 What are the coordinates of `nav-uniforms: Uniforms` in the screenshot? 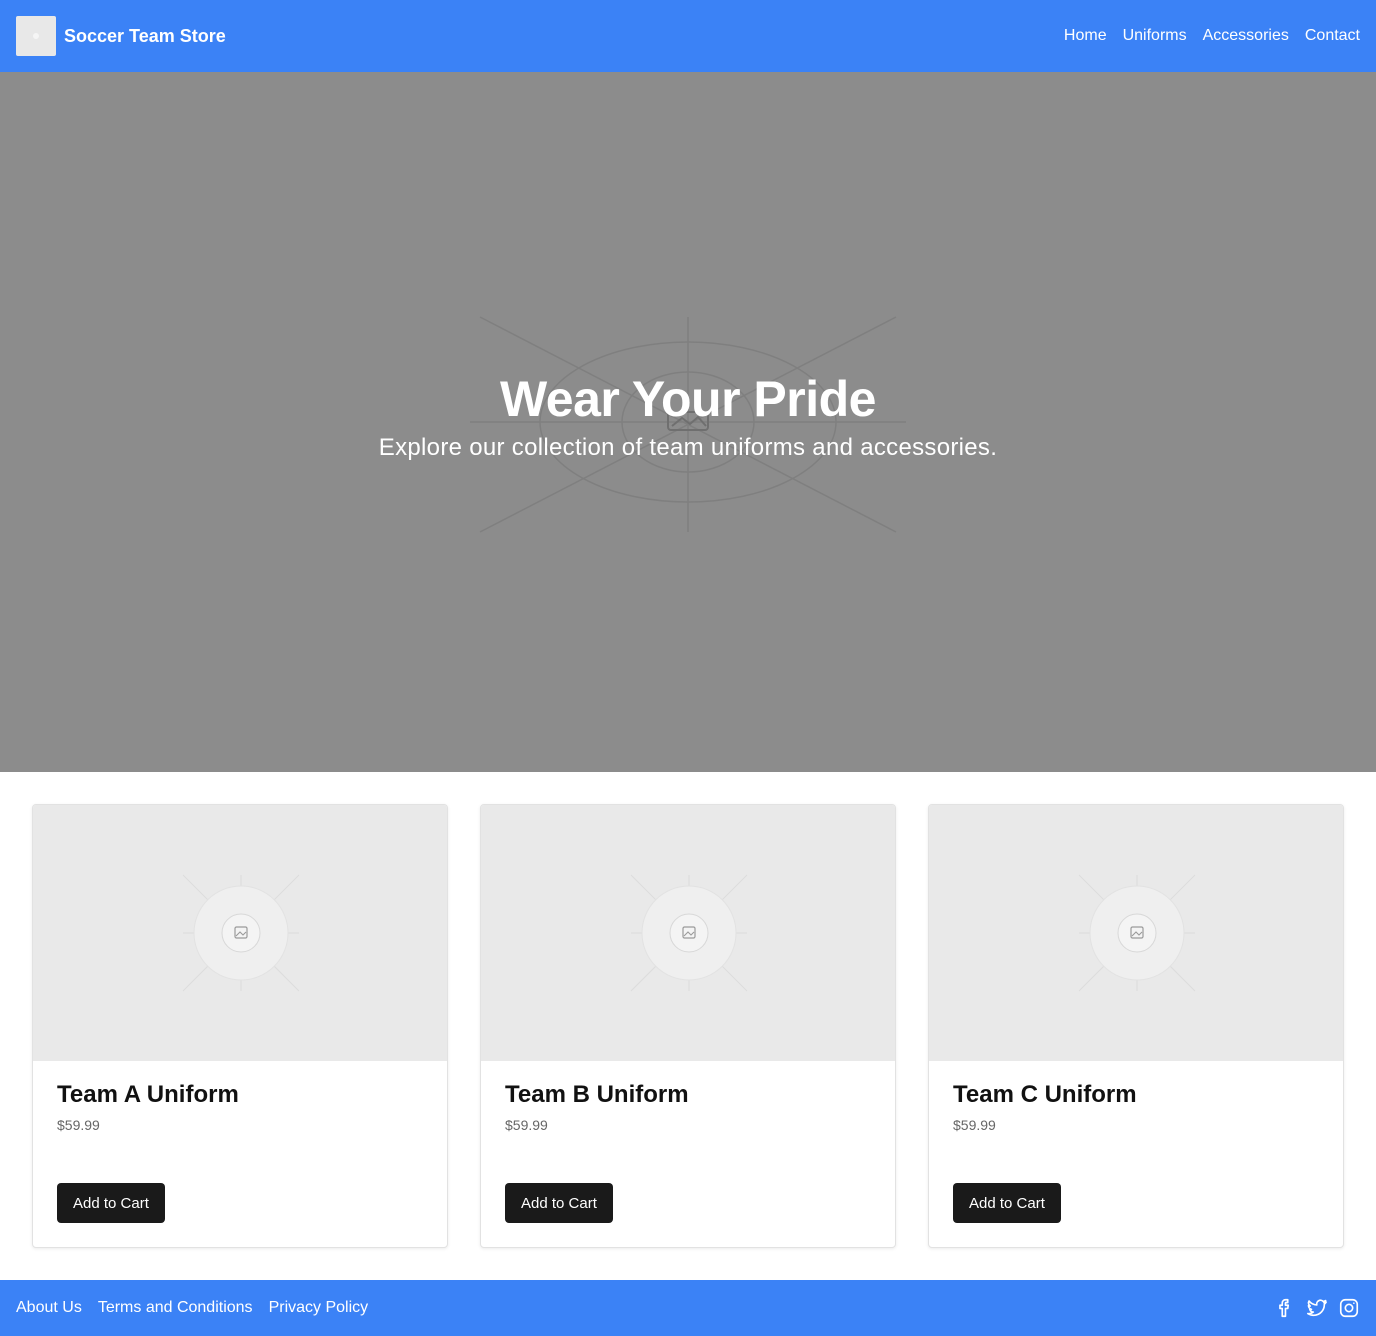 It's located at (1155, 36).